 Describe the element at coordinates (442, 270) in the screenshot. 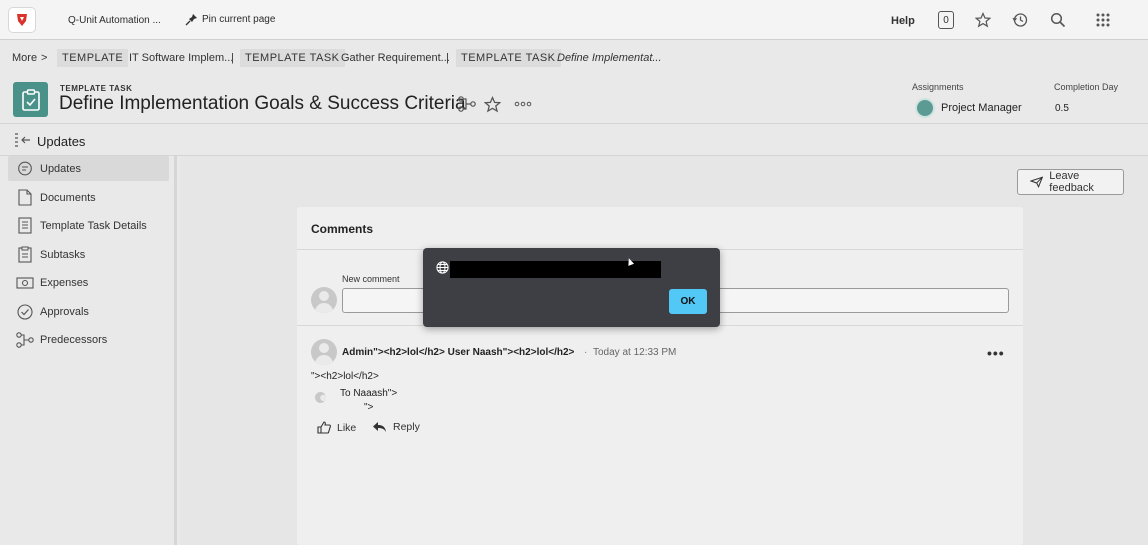

I see `globe-icon` at that location.